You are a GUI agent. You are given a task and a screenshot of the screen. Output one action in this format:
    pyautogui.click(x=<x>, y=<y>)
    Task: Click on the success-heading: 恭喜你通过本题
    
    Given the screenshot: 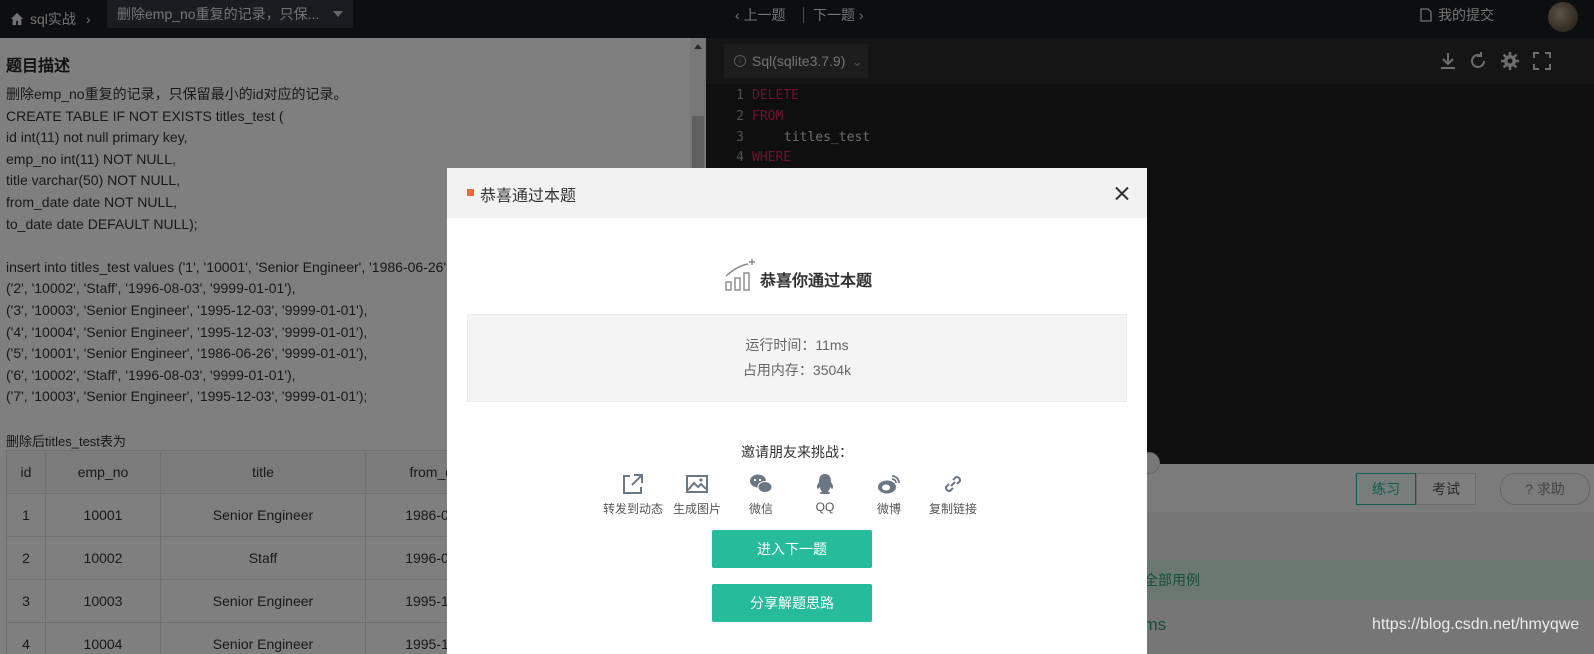 What is the action you would take?
    pyautogui.click(x=816, y=281)
    